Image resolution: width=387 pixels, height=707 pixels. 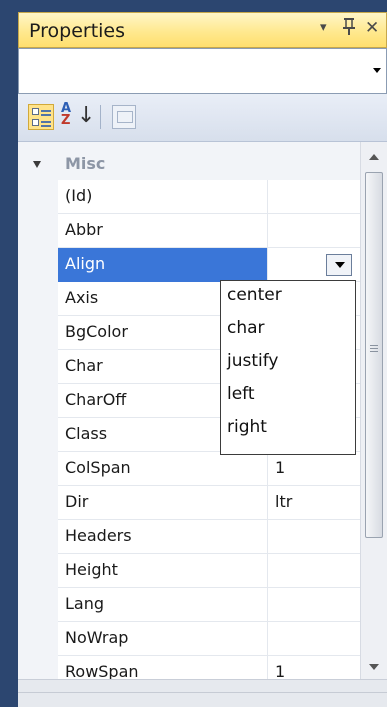 What do you see at coordinates (247, 427) in the screenshot?
I see `align-option: right` at bounding box center [247, 427].